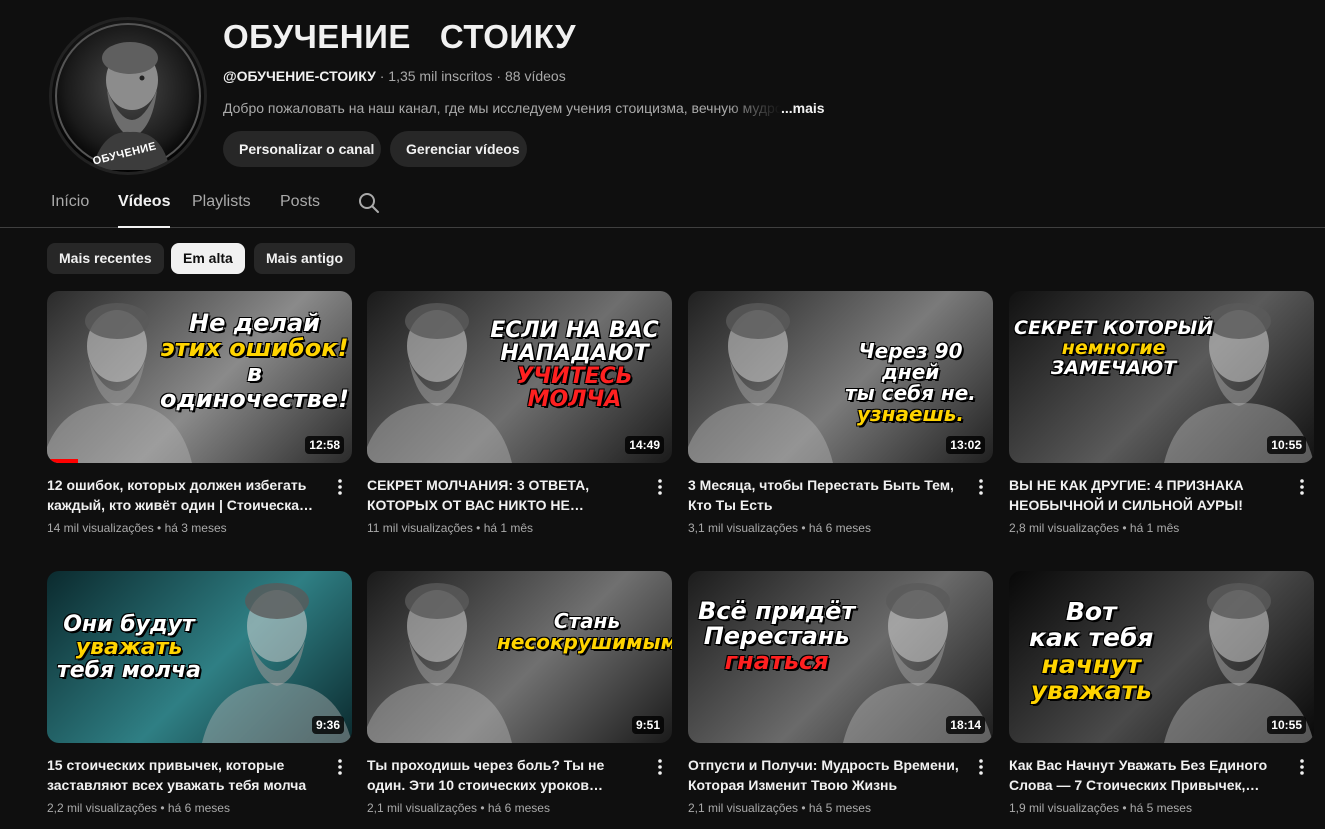 Image resolution: width=1325 pixels, height=829 pixels. What do you see at coordinates (137, 528) in the screenshot?
I see `video-meta: 14 mil visualizações • há 3 meses` at bounding box center [137, 528].